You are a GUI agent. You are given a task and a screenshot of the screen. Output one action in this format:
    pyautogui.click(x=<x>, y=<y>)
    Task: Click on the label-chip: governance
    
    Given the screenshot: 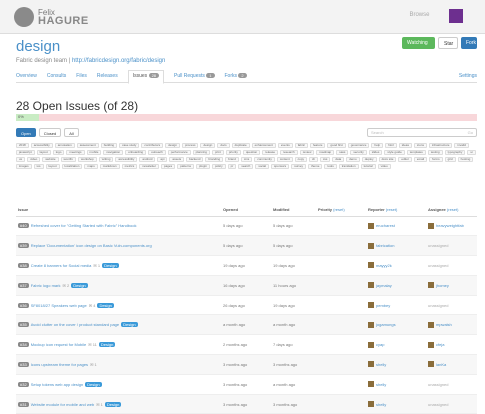 What is the action you would take?
    pyautogui.click(x=358, y=145)
    